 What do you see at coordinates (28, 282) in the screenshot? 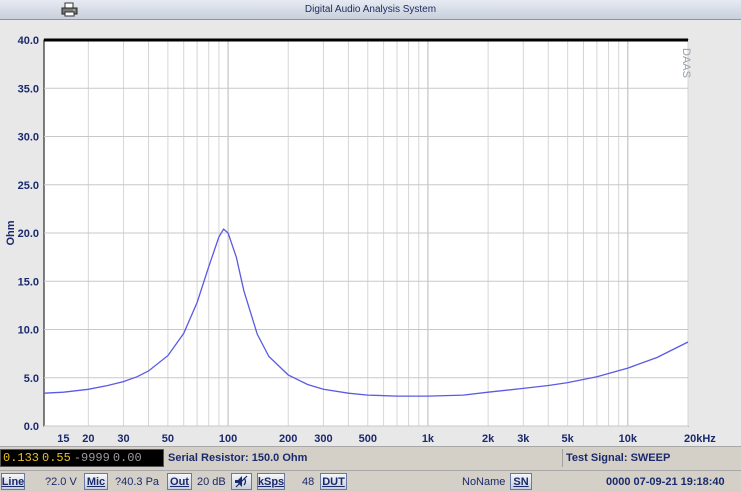
I see `y-tick-label: 15.0` at bounding box center [28, 282].